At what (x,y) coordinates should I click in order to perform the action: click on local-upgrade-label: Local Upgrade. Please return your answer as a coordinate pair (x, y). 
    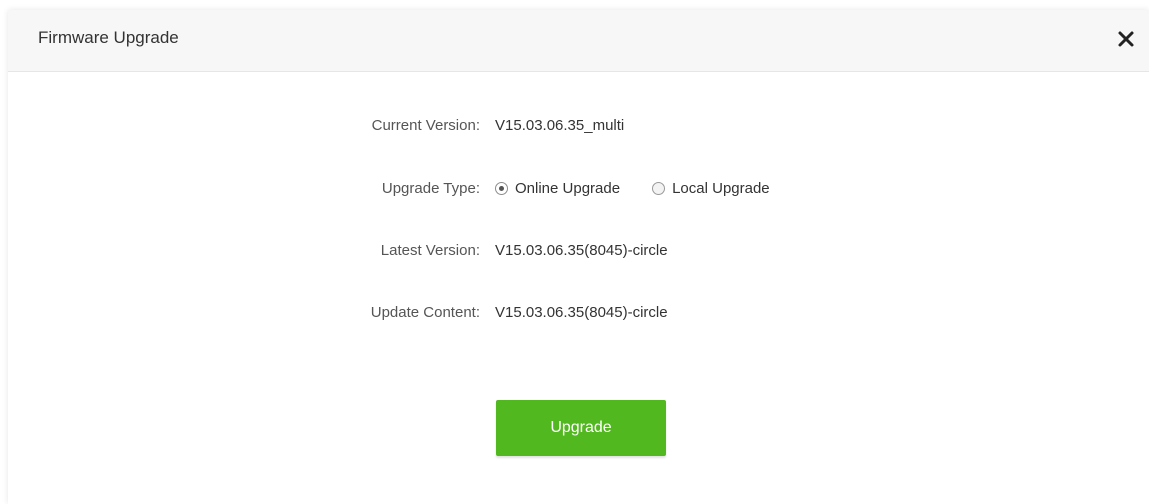
    Looking at the image, I should click on (721, 188).